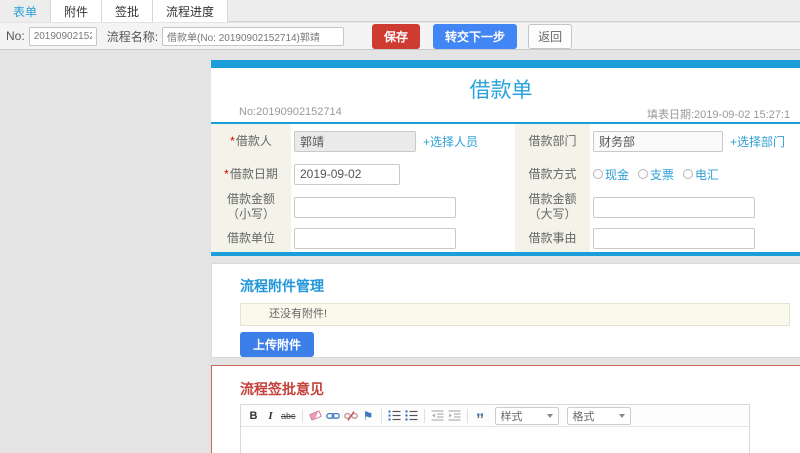  Describe the element at coordinates (132, 36) in the screenshot. I see `process-name-label: 流程名称:` at that location.